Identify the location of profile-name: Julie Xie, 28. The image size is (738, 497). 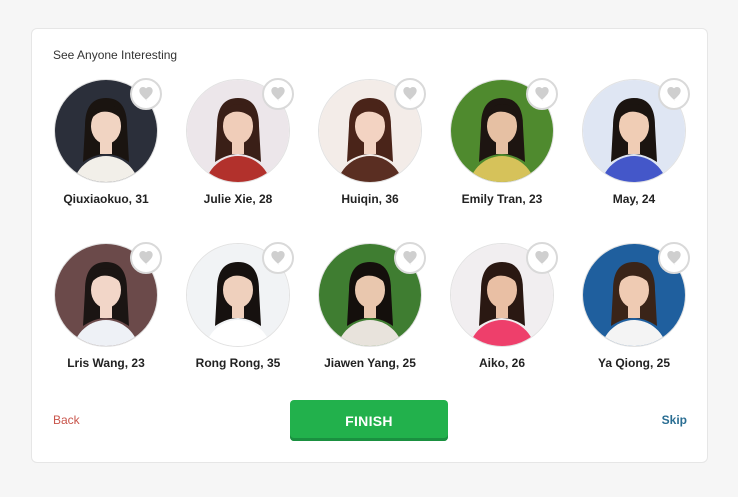
(238, 199).